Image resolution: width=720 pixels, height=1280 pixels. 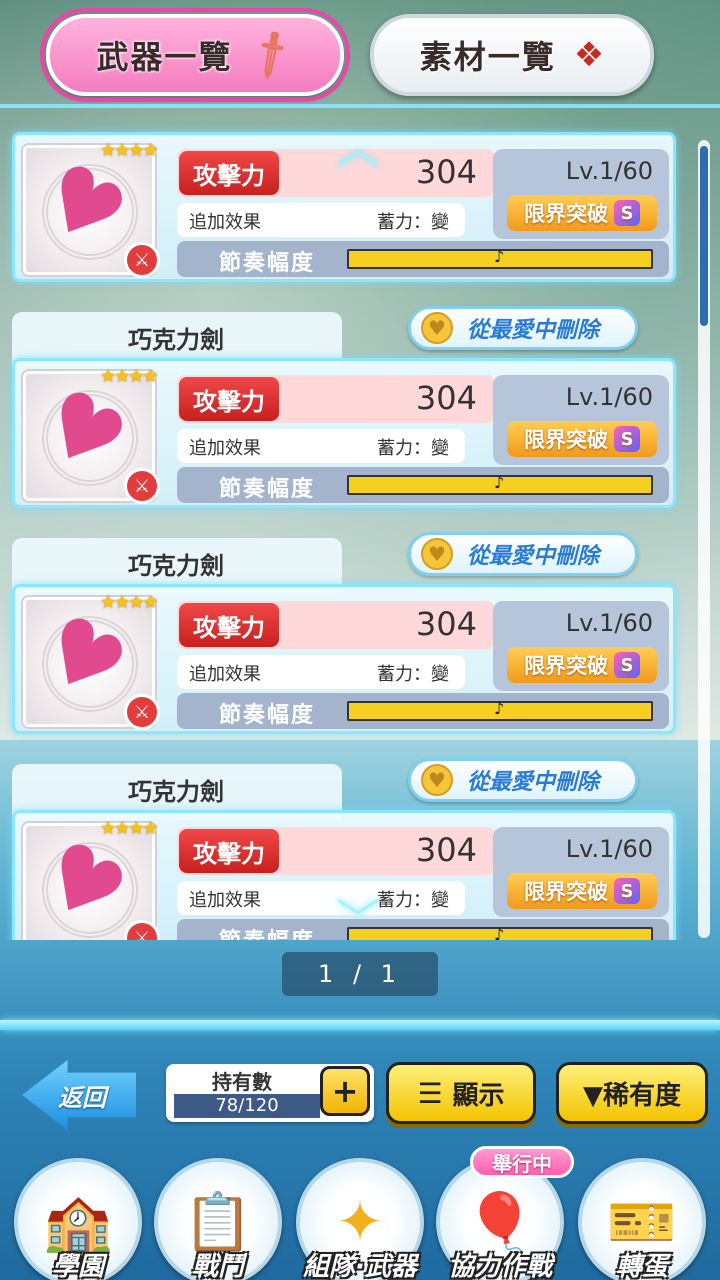 I want to click on nav-battle-label: 戰鬥, so click(x=217, y=1266).